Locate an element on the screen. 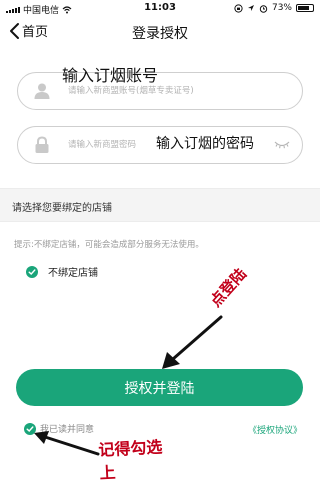 The image size is (320, 498). bind-store-header: 请选择您要绑定的店铺 is located at coordinates (160, 205).